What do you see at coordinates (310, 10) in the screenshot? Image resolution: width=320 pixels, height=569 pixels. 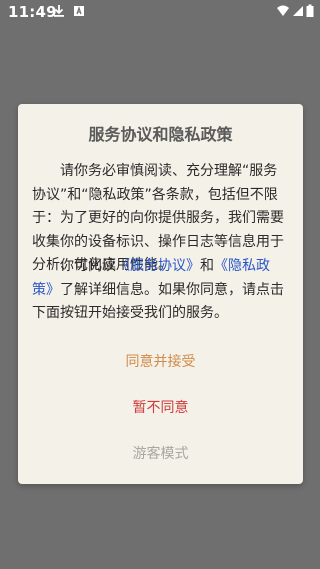 I see `battery-icon` at bounding box center [310, 10].